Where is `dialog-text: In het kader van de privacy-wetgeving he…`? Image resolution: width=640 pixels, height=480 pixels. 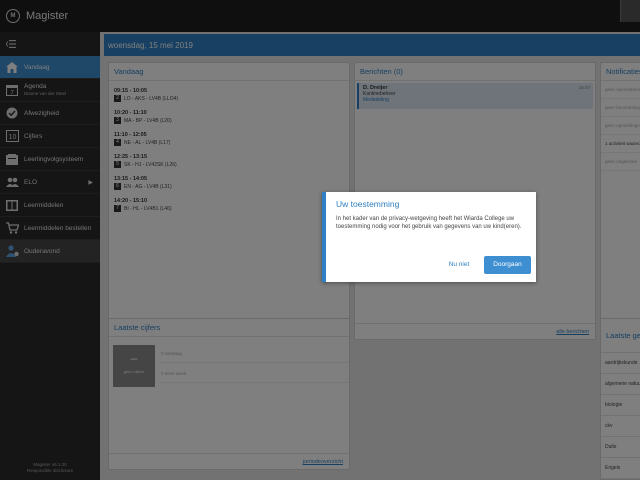
dialog-text: In het kader van de privacy-wetgeving he… is located at coordinates (429, 223).